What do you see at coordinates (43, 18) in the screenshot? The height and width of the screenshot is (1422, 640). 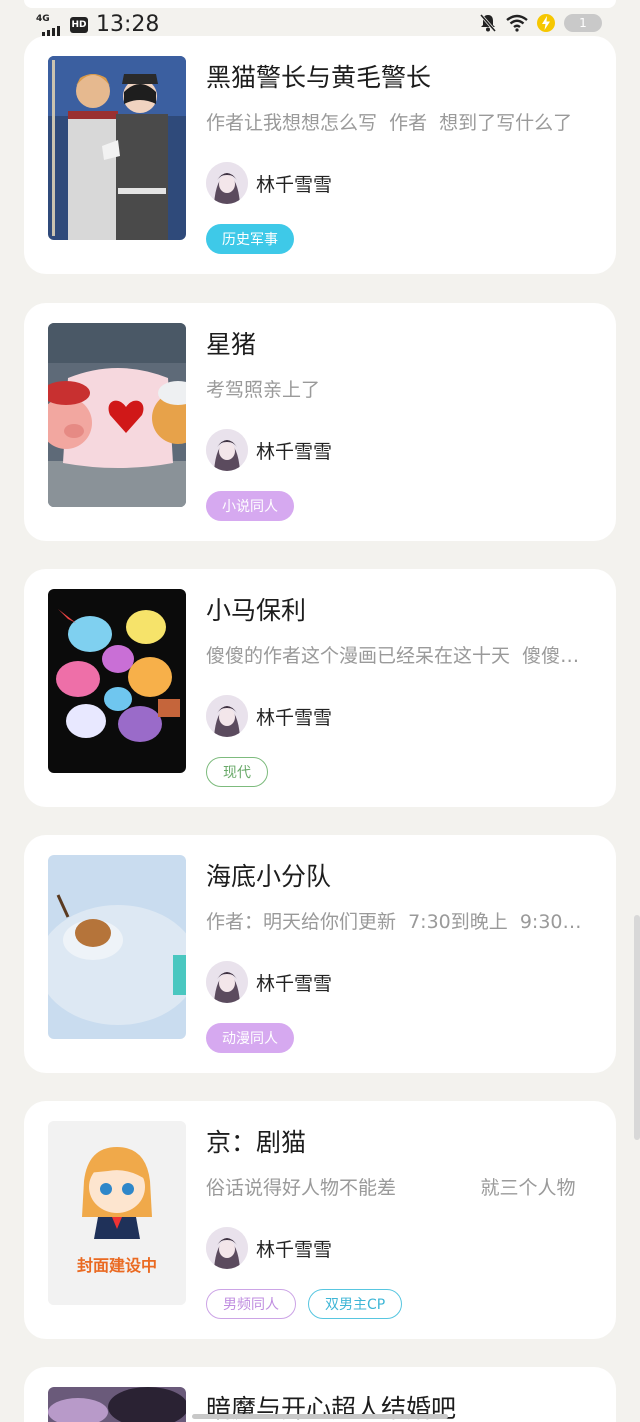 I see `network-type: 4G` at bounding box center [43, 18].